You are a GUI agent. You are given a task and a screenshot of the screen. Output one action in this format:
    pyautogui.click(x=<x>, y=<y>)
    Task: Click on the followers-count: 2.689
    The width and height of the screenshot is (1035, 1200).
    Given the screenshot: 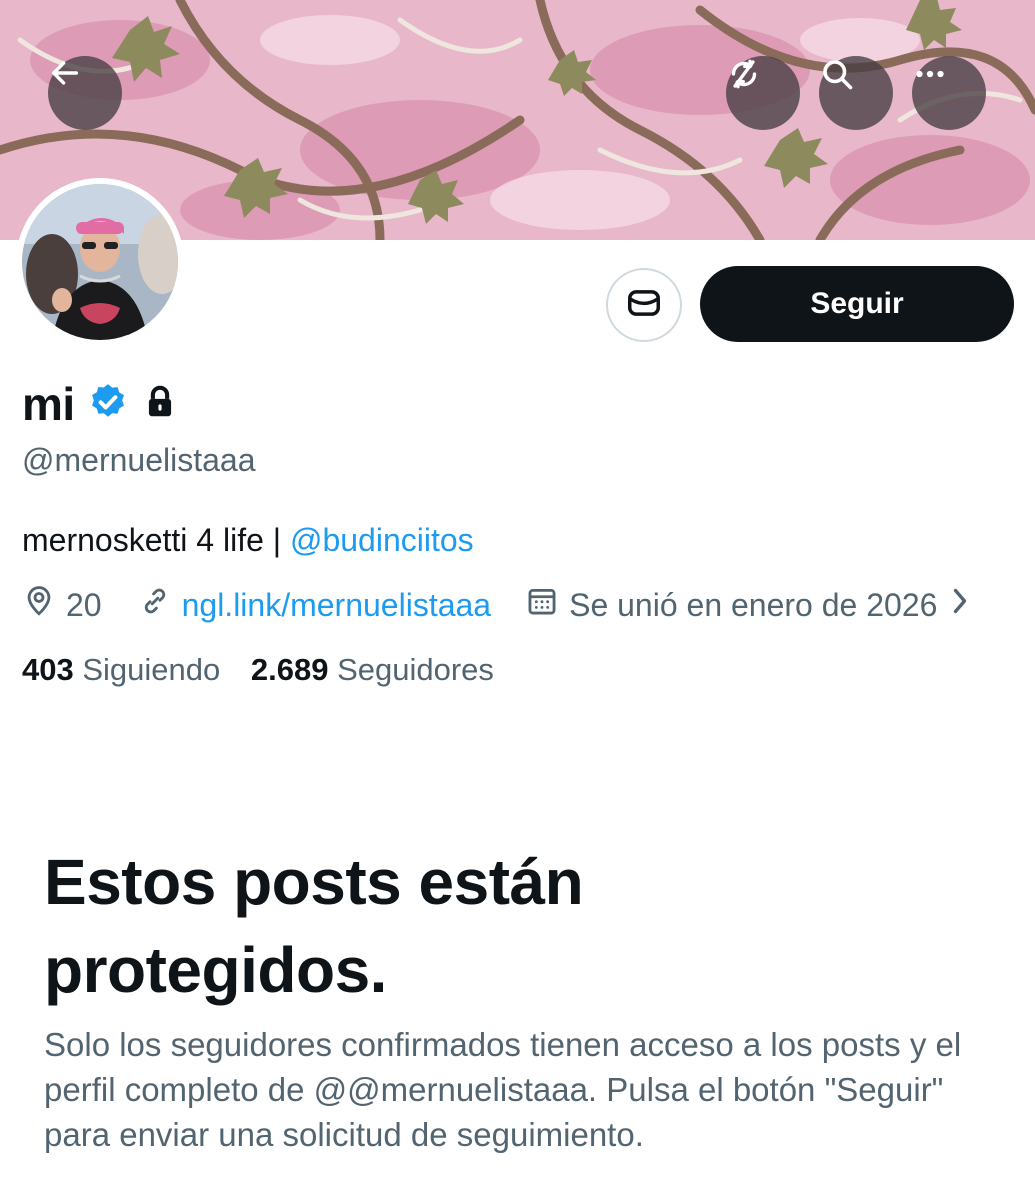 What is the action you would take?
    pyautogui.click(x=289, y=669)
    